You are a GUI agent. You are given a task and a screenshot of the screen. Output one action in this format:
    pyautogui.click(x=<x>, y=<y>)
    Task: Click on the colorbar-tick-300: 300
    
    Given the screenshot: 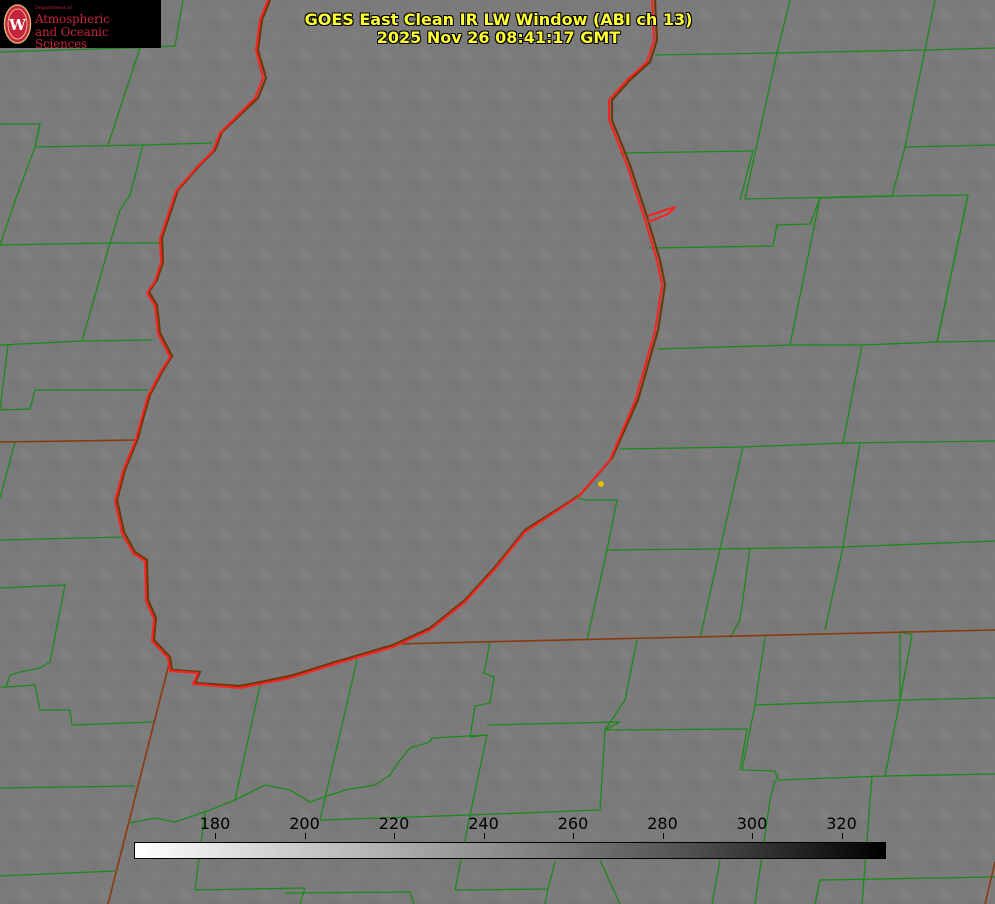 What is the action you would take?
    pyautogui.click(x=752, y=823)
    